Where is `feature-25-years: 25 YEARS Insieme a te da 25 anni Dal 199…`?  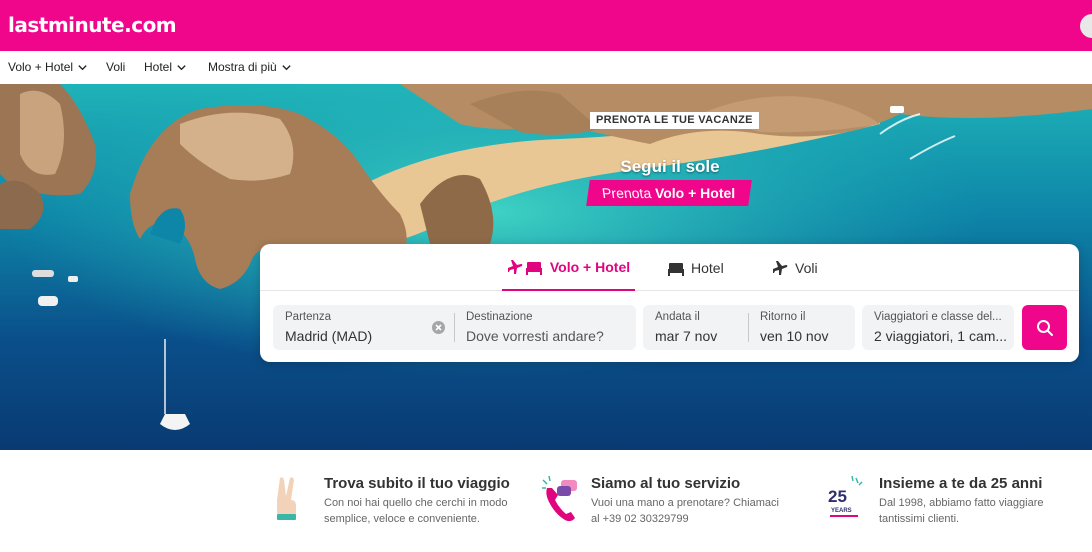
feature-25-years: 25 YEARS Insieme a te da 25 anni Dal 199… is located at coordinates (951, 504).